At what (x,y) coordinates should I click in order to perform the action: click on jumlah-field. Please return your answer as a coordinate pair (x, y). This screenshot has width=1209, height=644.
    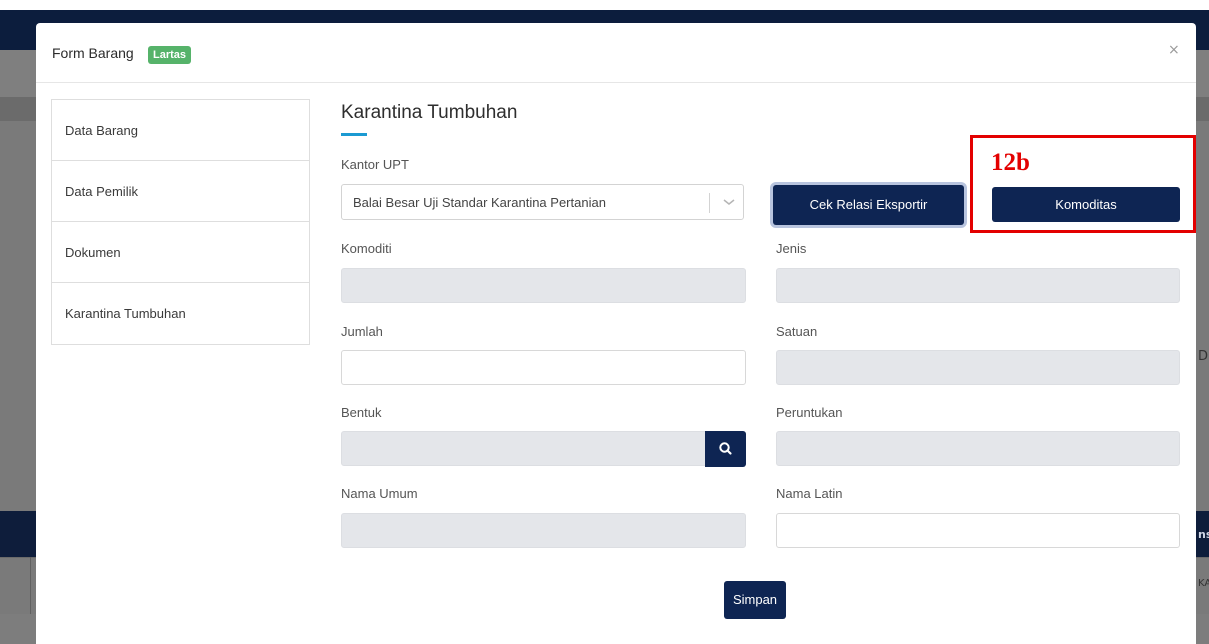
    Looking at the image, I should click on (543, 367).